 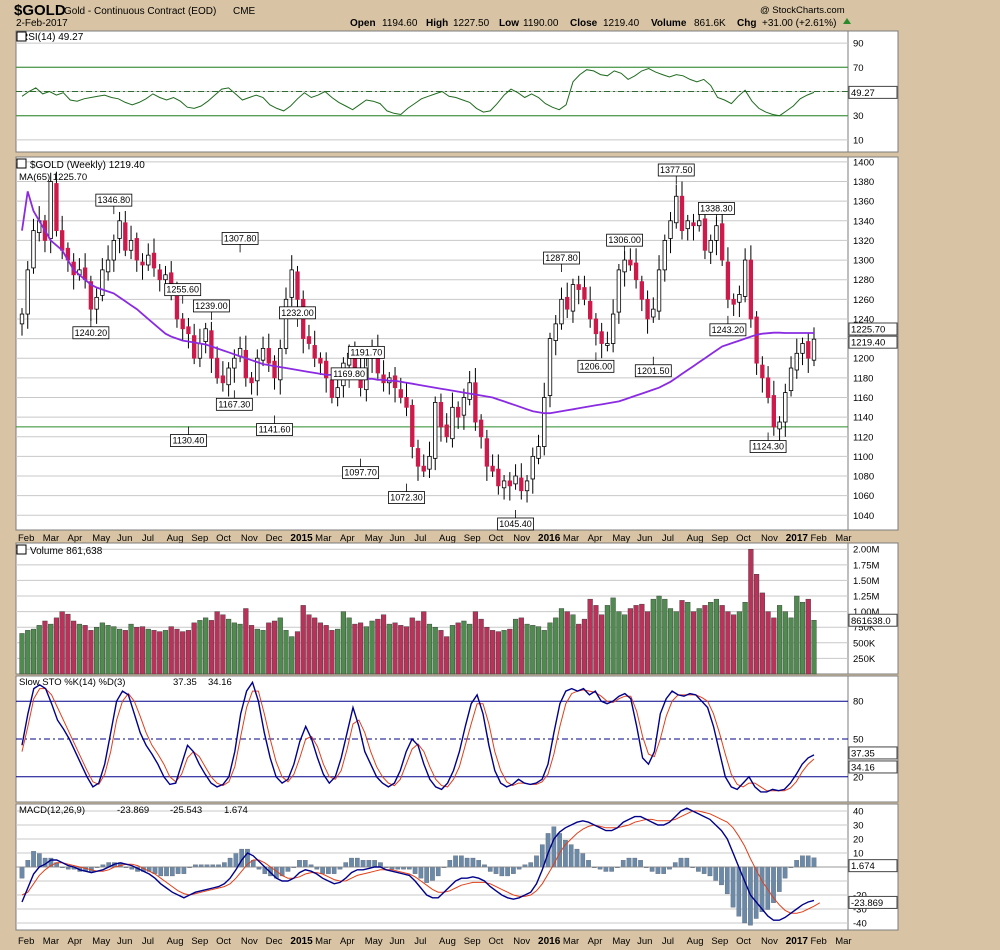 I want to click on price-callout: 1141.60, so click(x=275, y=430).